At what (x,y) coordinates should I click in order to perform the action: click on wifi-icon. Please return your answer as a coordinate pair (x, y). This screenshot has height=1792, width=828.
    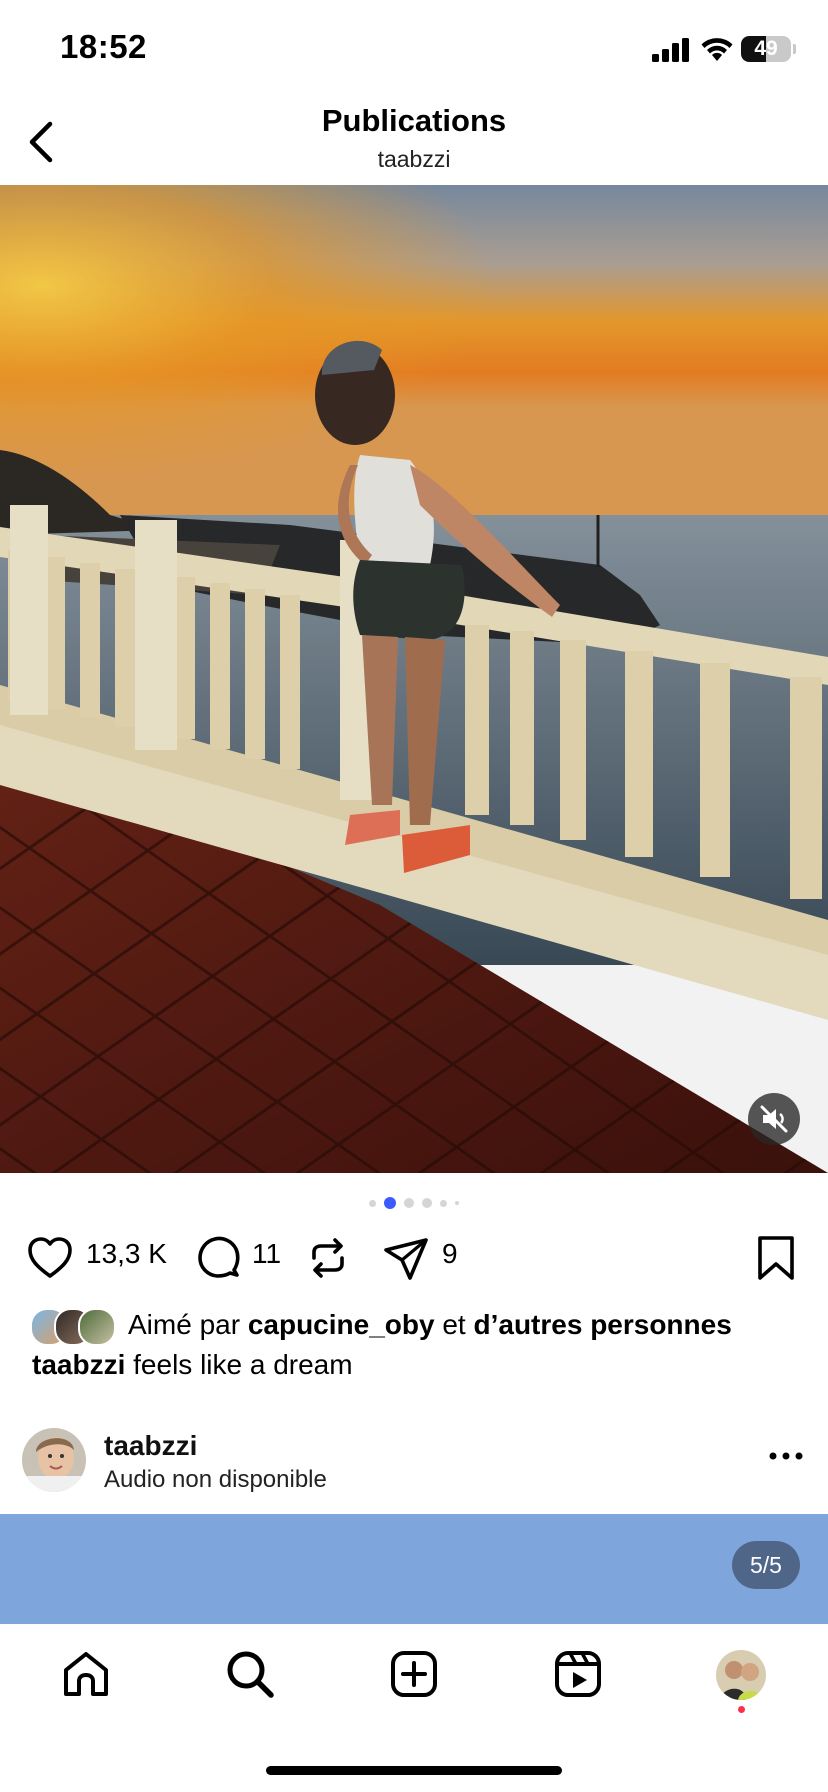
    Looking at the image, I should click on (717, 49).